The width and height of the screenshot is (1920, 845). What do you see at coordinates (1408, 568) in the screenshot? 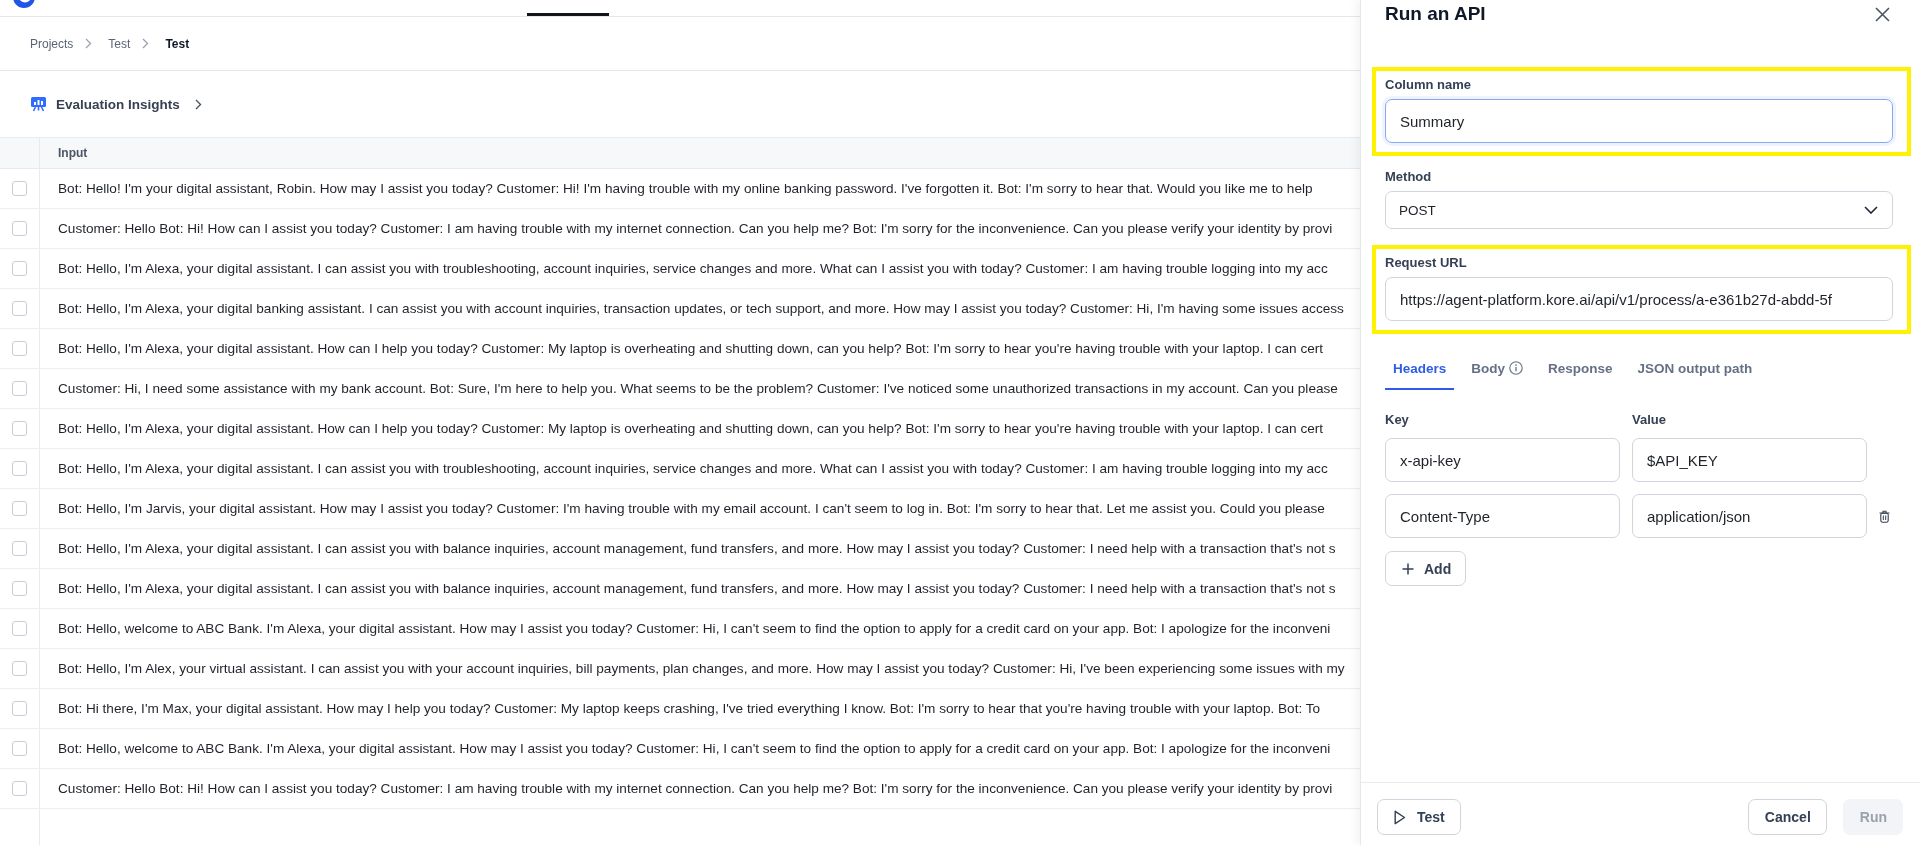
I see `plus-icon` at bounding box center [1408, 568].